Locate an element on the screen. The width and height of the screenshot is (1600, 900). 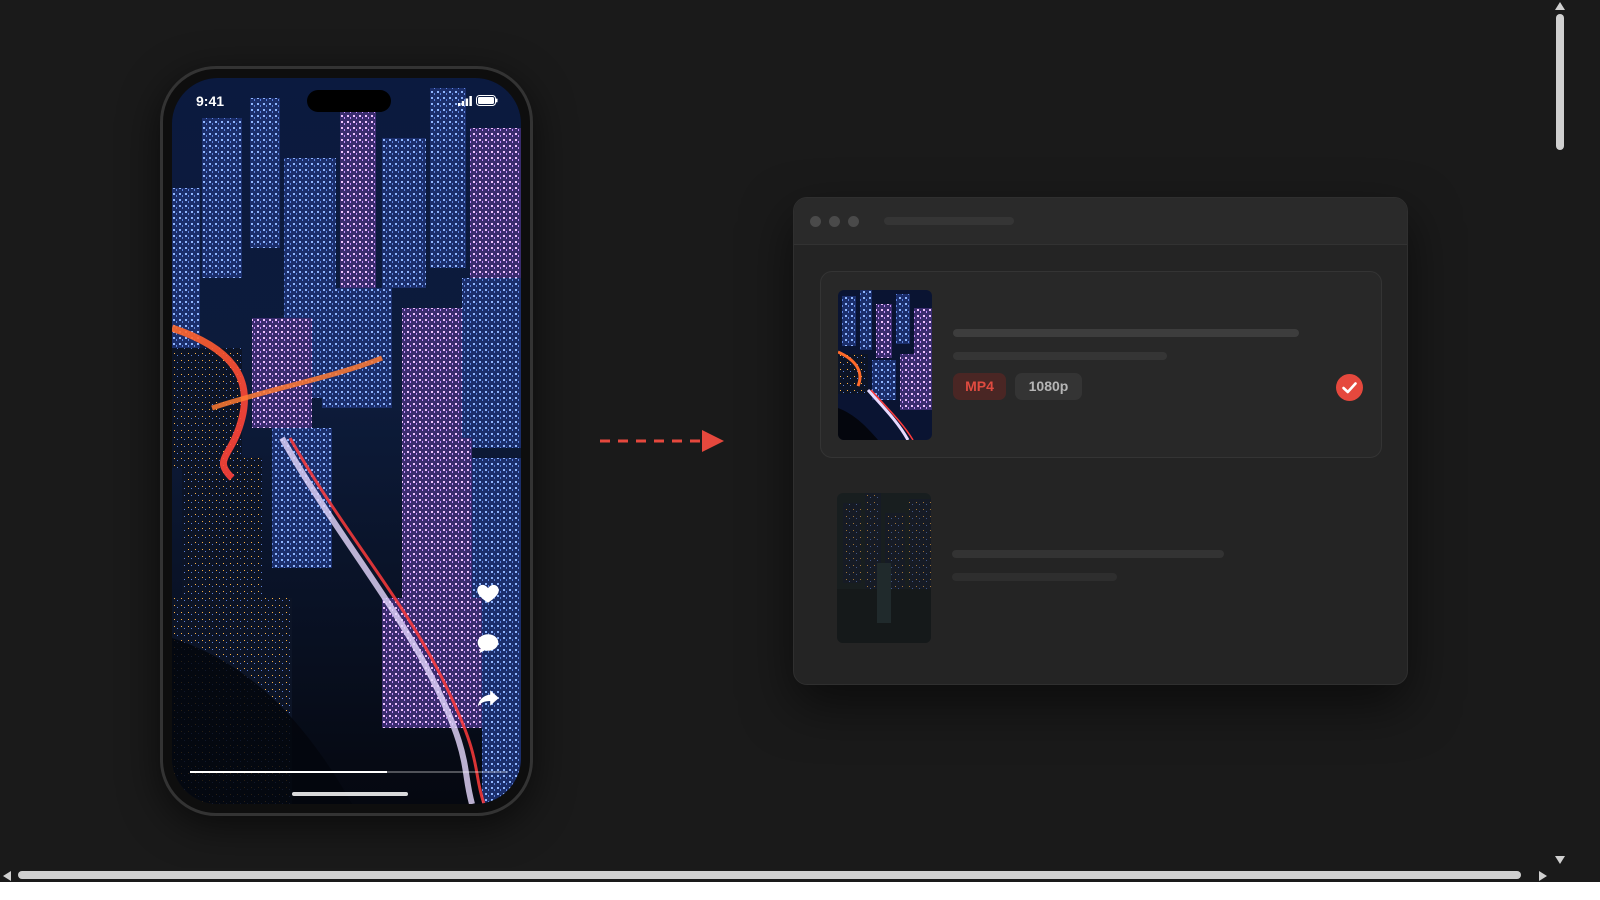
video-progress-fill is located at coordinates (289, 772).